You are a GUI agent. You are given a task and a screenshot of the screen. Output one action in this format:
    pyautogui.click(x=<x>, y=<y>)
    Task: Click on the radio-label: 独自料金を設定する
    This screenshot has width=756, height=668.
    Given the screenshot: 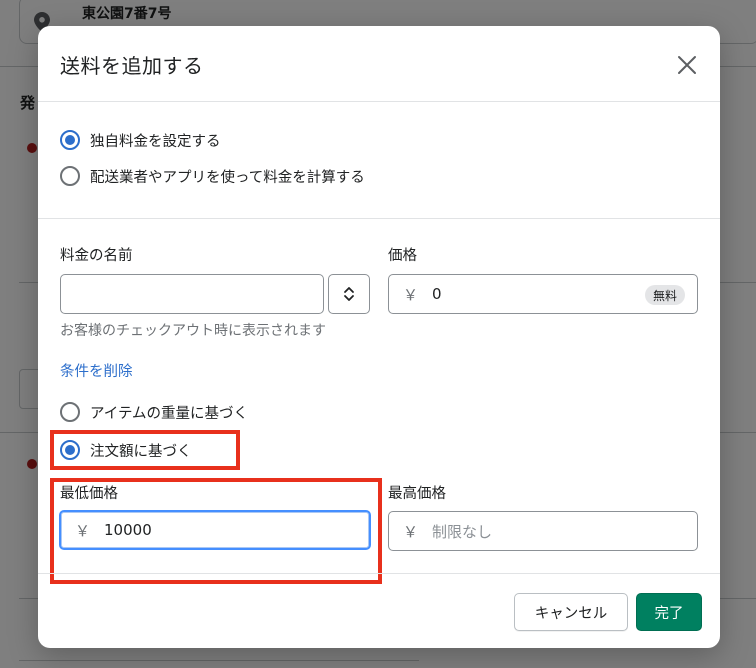 What is the action you would take?
    pyautogui.click(x=155, y=141)
    